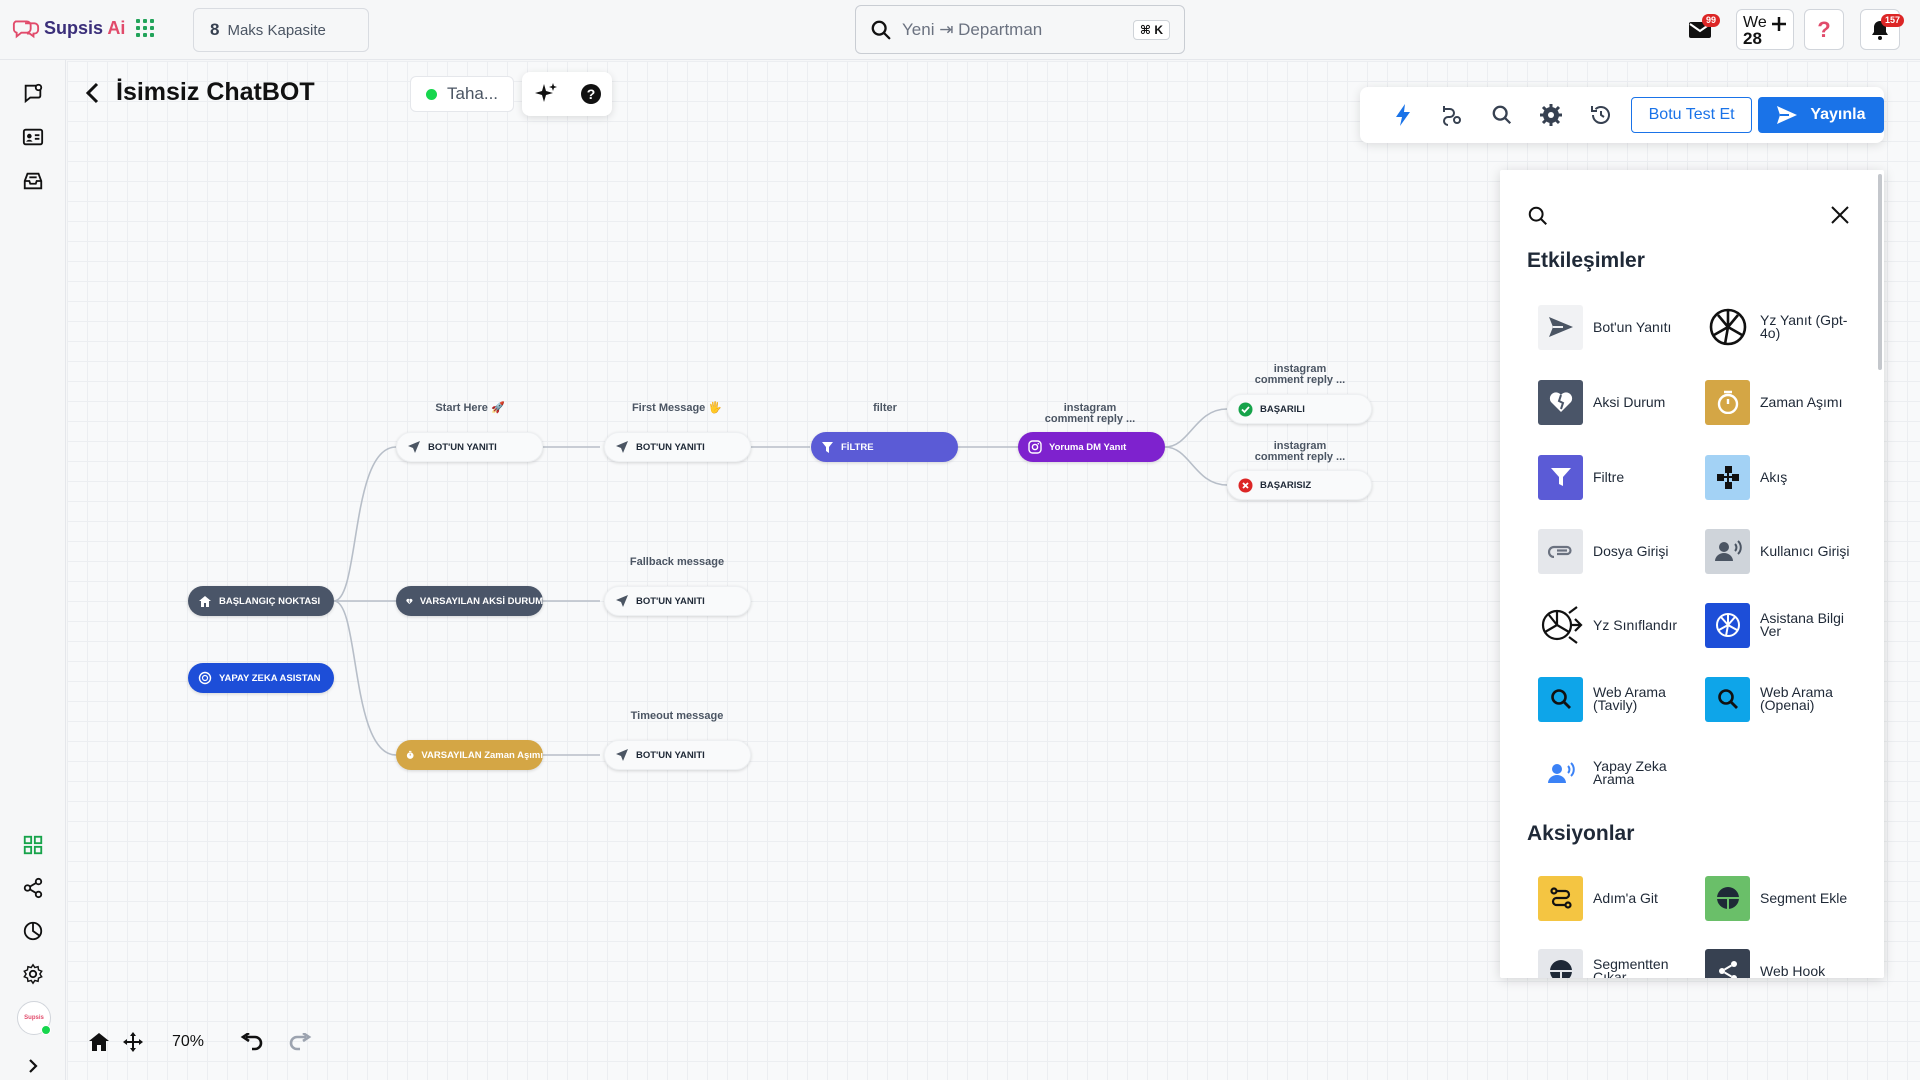 The height and width of the screenshot is (1080, 1920). What do you see at coordinates (1245, 409) in the screenshot?
I see `check-circle-icon` at bounding box center [1245, 409].